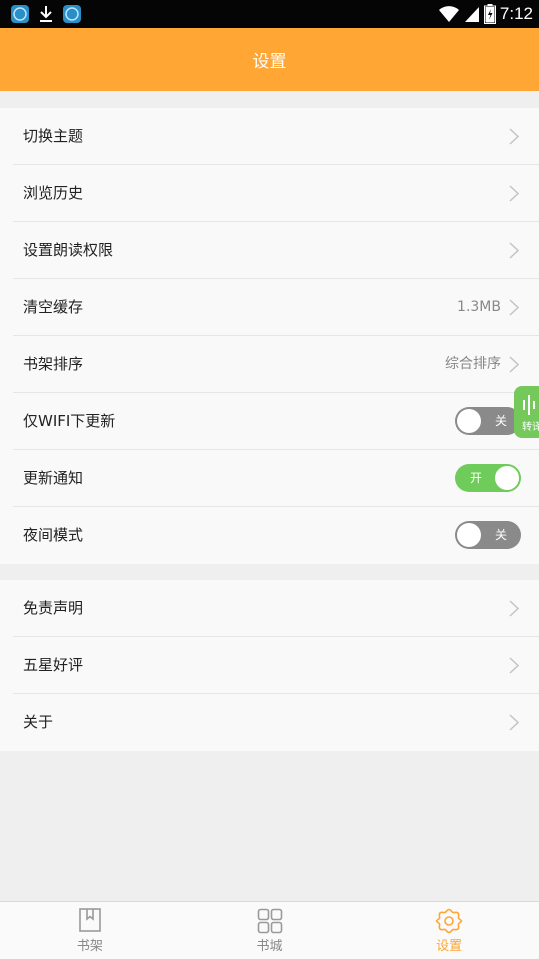 The image size is (539, 959). Describe the element at coordinates (276, 535) in the screenshot. I see `row-night-mode: 夜间模式 关` at that location.